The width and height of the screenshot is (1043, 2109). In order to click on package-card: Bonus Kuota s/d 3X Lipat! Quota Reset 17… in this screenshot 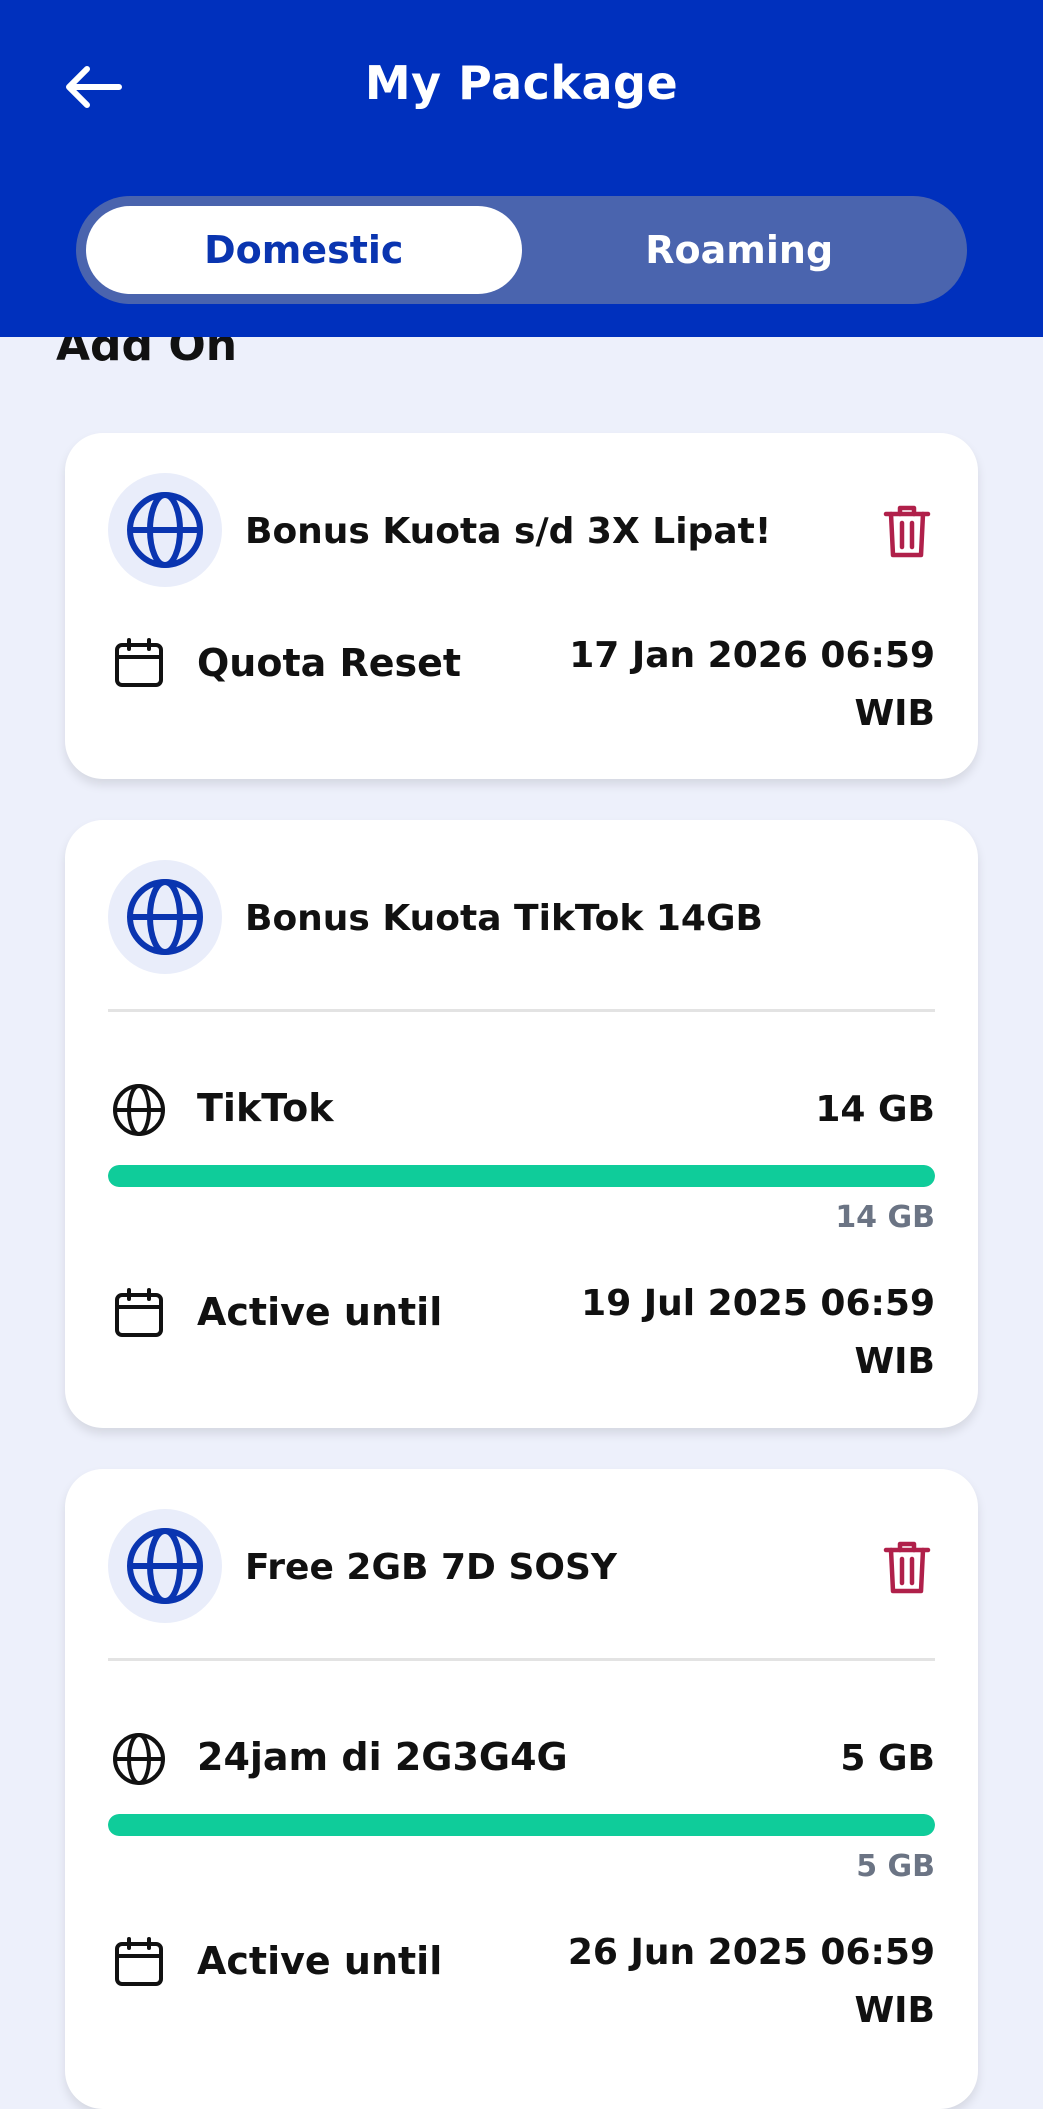, I will do `click(521, 606)`.